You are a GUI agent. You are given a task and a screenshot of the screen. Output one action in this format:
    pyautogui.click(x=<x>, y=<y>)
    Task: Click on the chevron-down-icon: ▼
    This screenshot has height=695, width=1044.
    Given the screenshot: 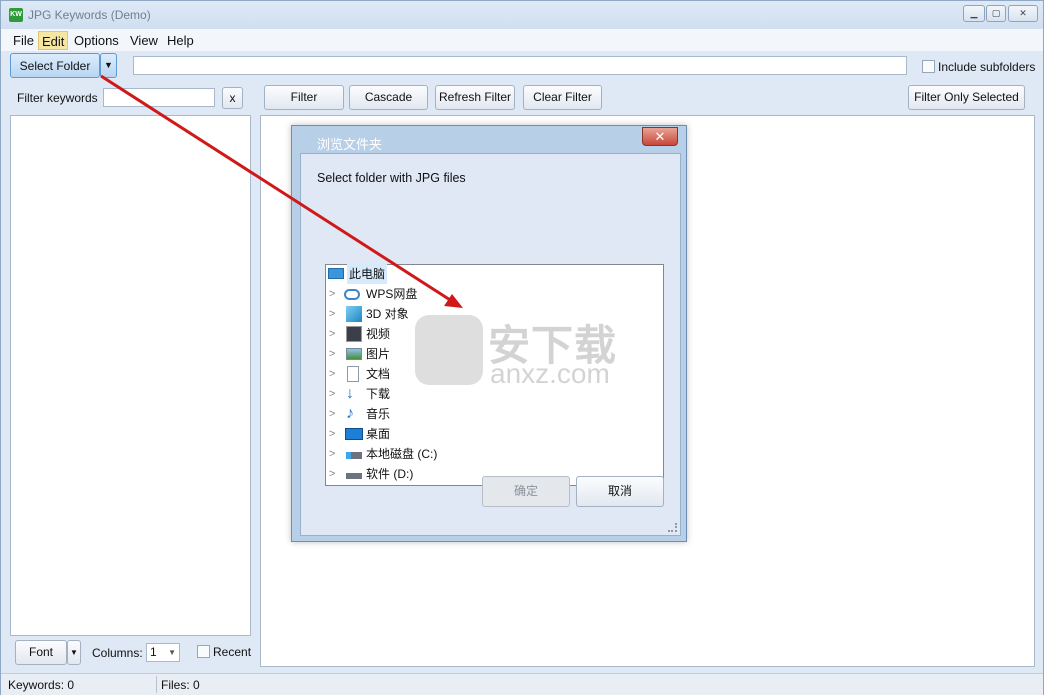 What is the action you would take?
    pyautogui.click(x=172, y=652)
    